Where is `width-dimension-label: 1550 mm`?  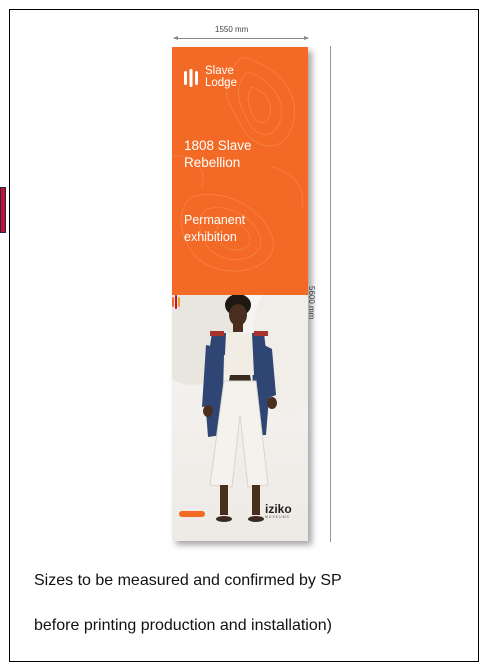 width-dimension-label: 1550 mm is located at coordinates (232, 29).